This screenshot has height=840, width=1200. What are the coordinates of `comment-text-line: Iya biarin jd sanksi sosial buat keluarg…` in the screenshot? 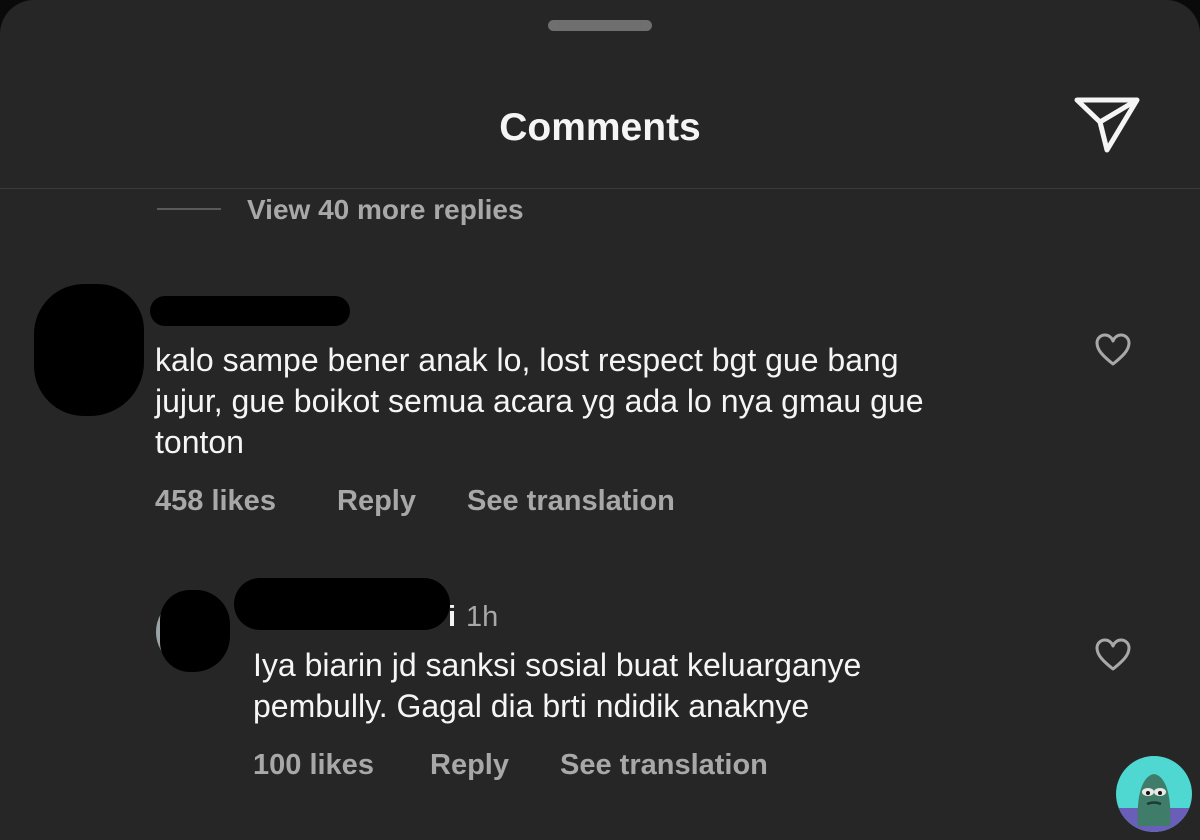 It's located at (557, 665).